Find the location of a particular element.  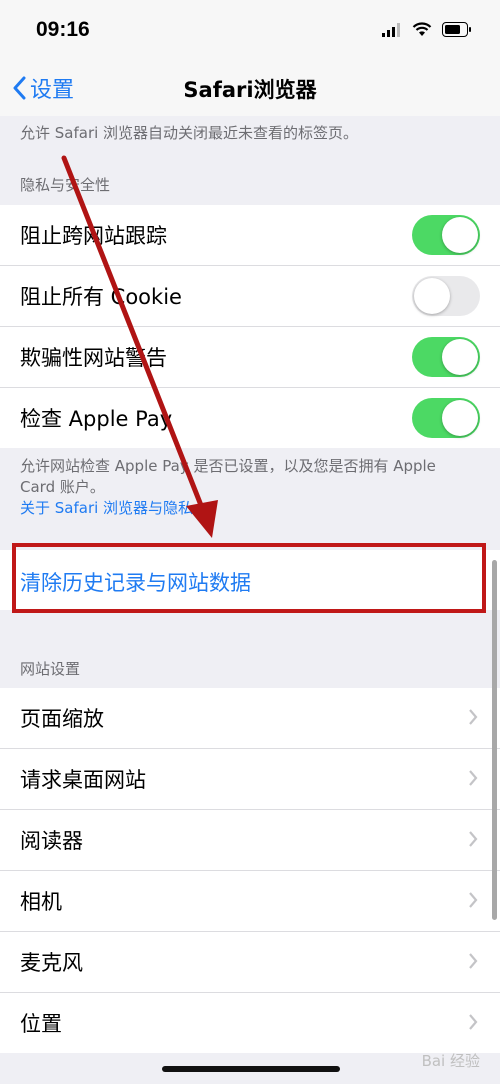

watermark: Bai 经验 is located at coordinates (450, 1061).